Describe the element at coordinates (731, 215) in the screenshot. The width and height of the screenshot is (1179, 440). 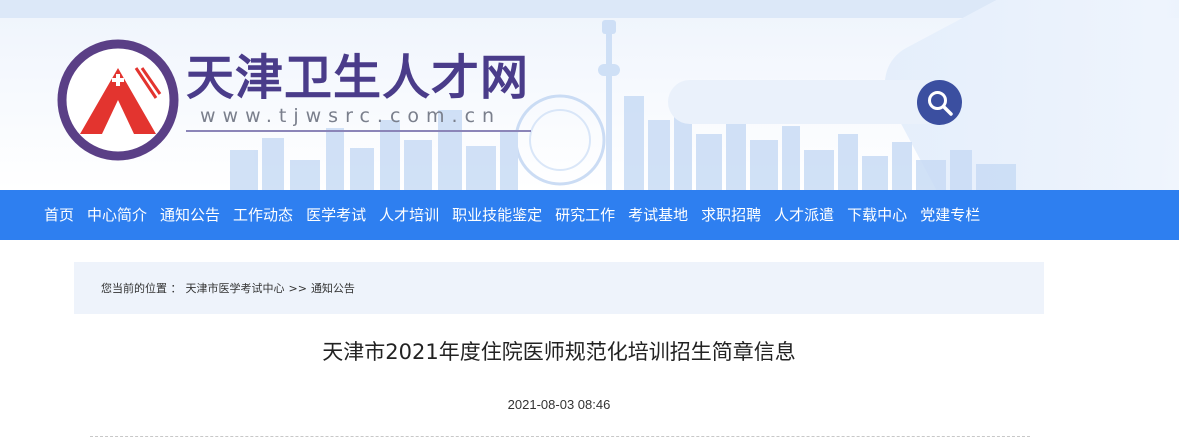
I see `nav-item-jobs: 求职招聘` at that location.